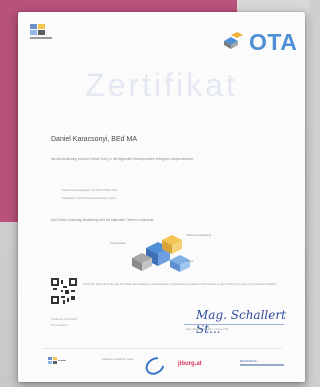  Describe the element at coordinates (262, 365) in the screenshot. I see `footer-partner-3-bar` at that location.